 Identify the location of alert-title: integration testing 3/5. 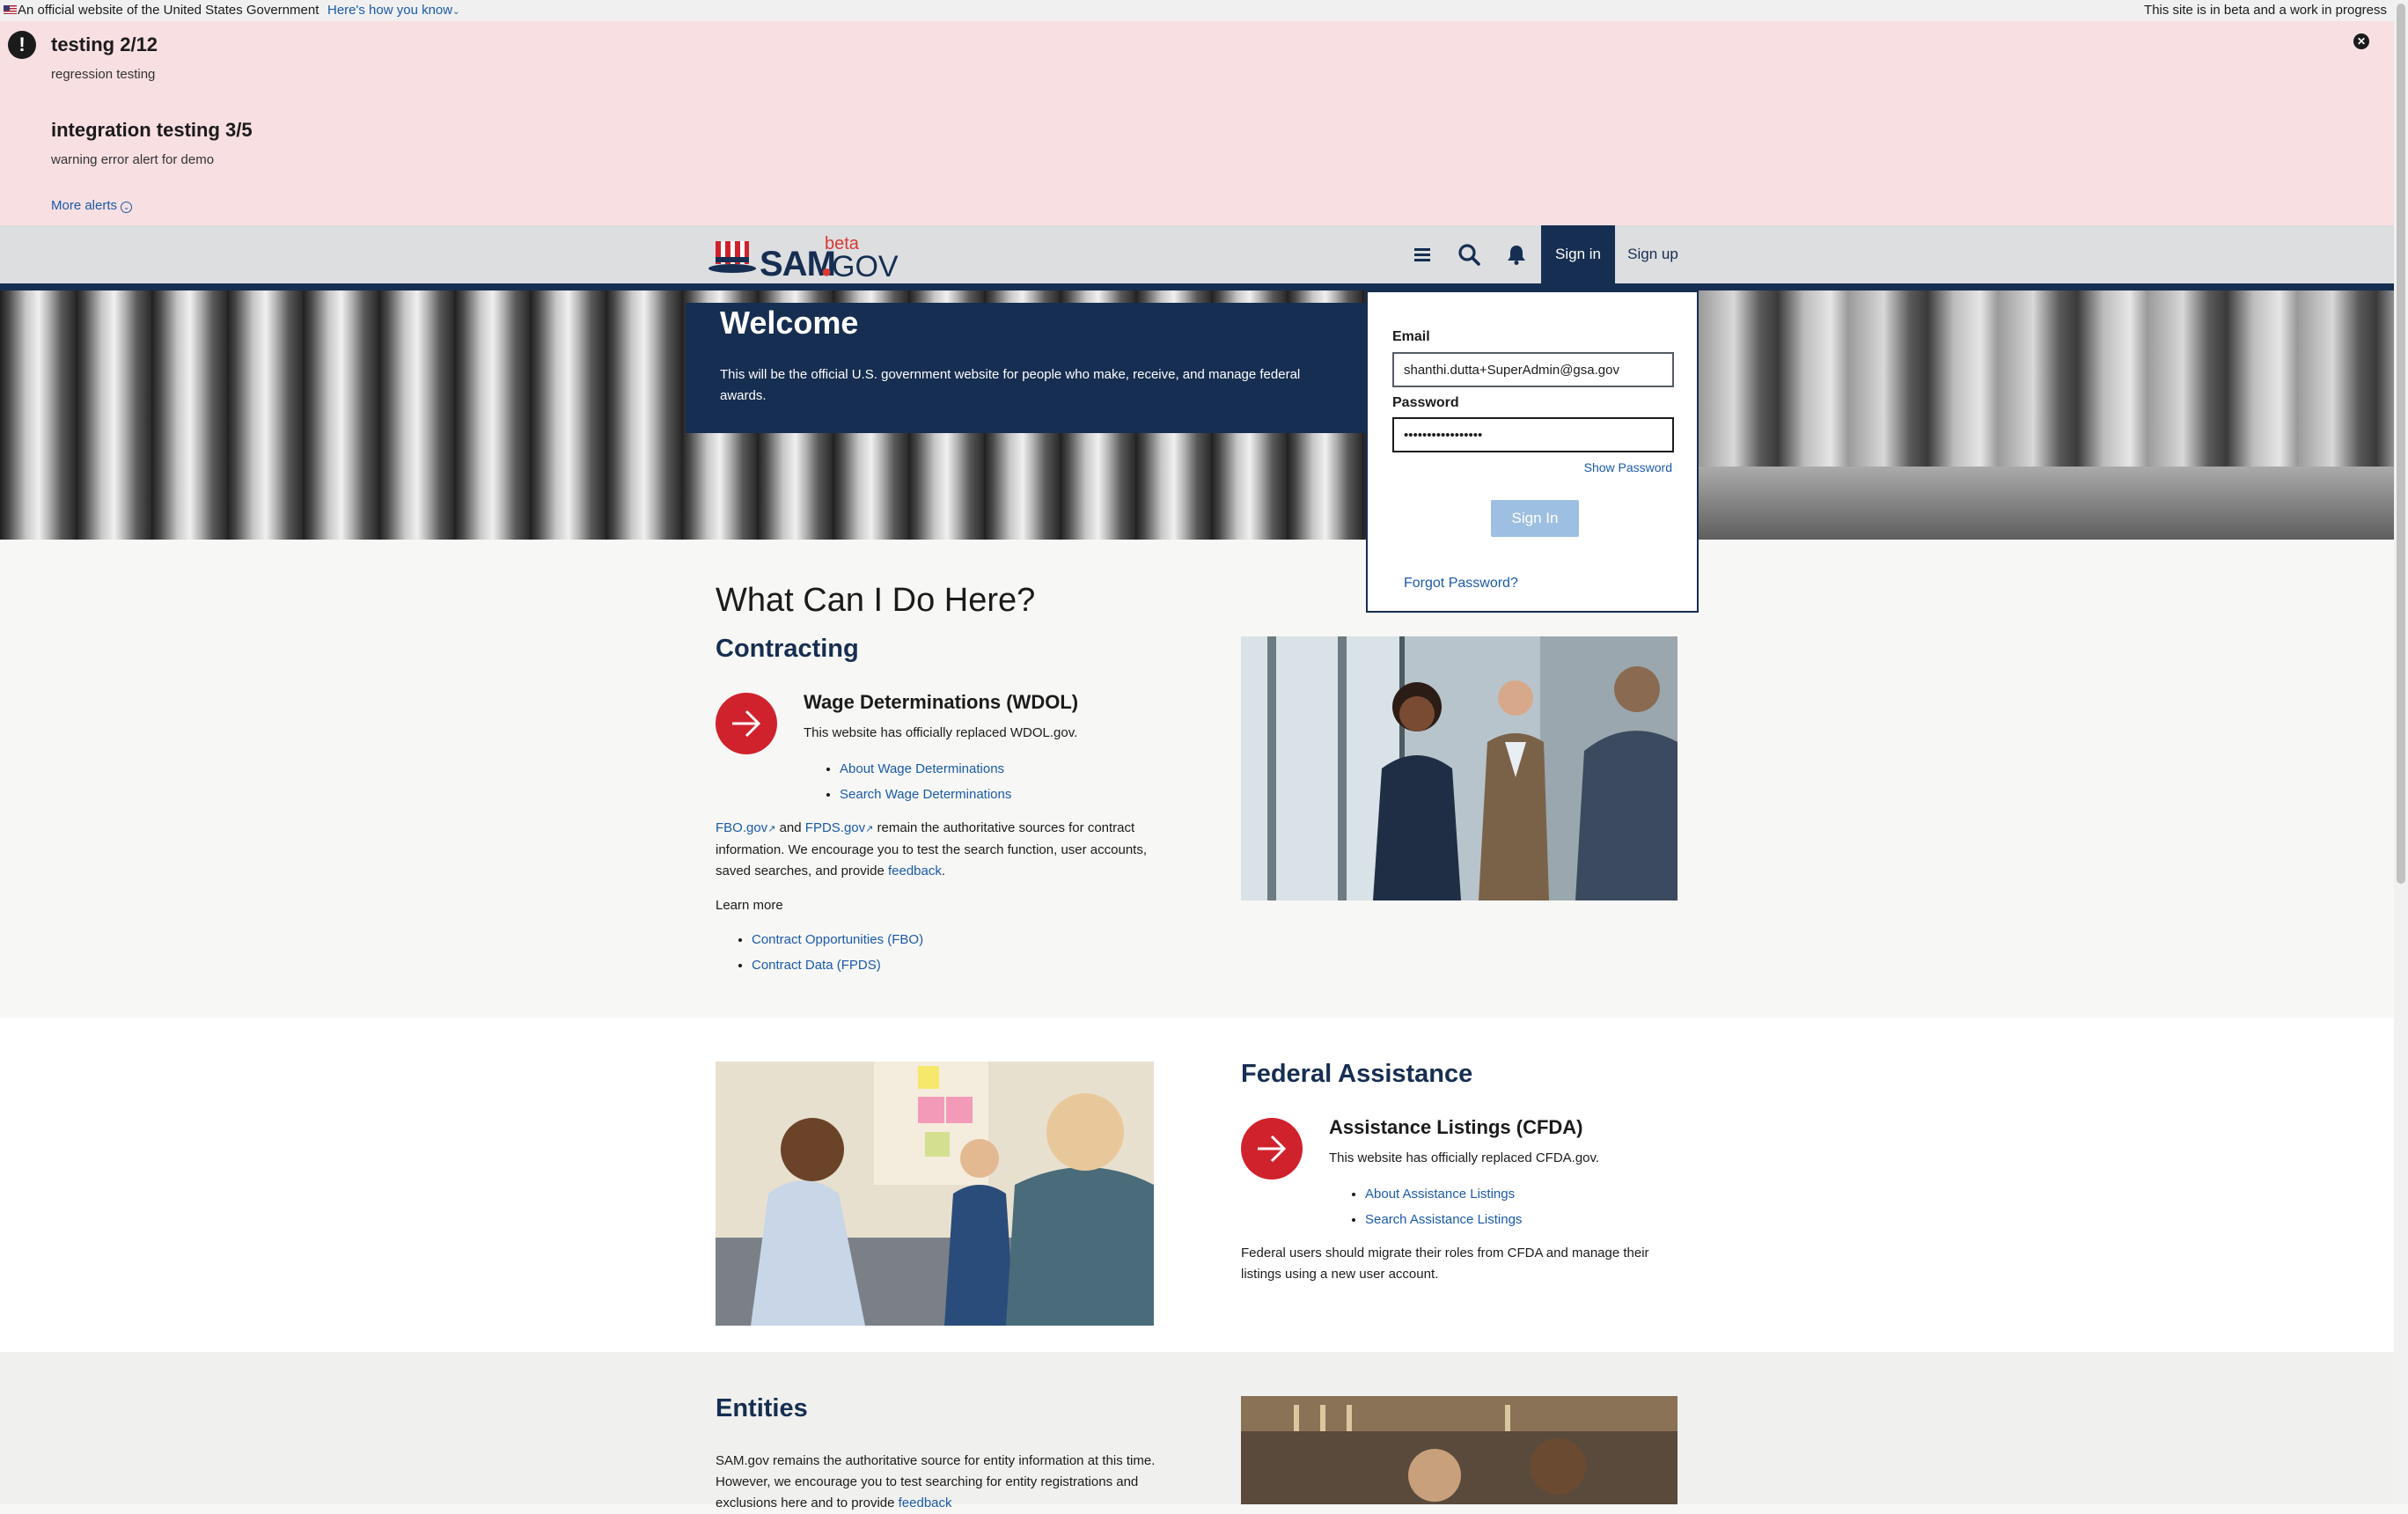
(152, 130).